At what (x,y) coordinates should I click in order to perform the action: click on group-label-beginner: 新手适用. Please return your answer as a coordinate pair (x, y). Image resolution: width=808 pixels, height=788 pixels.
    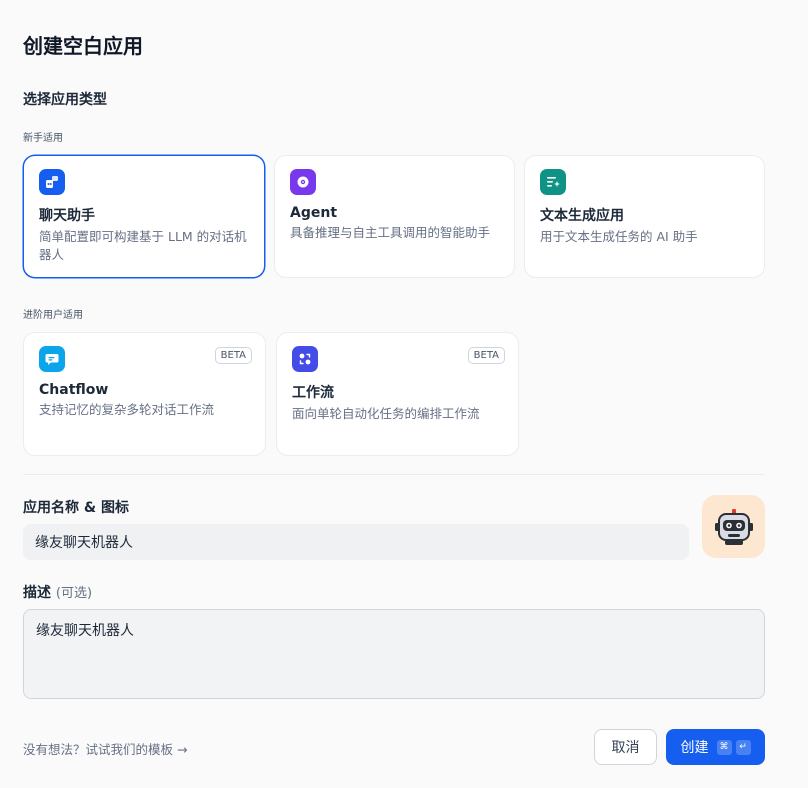
    Looking at the image, I should click on (43, 138).